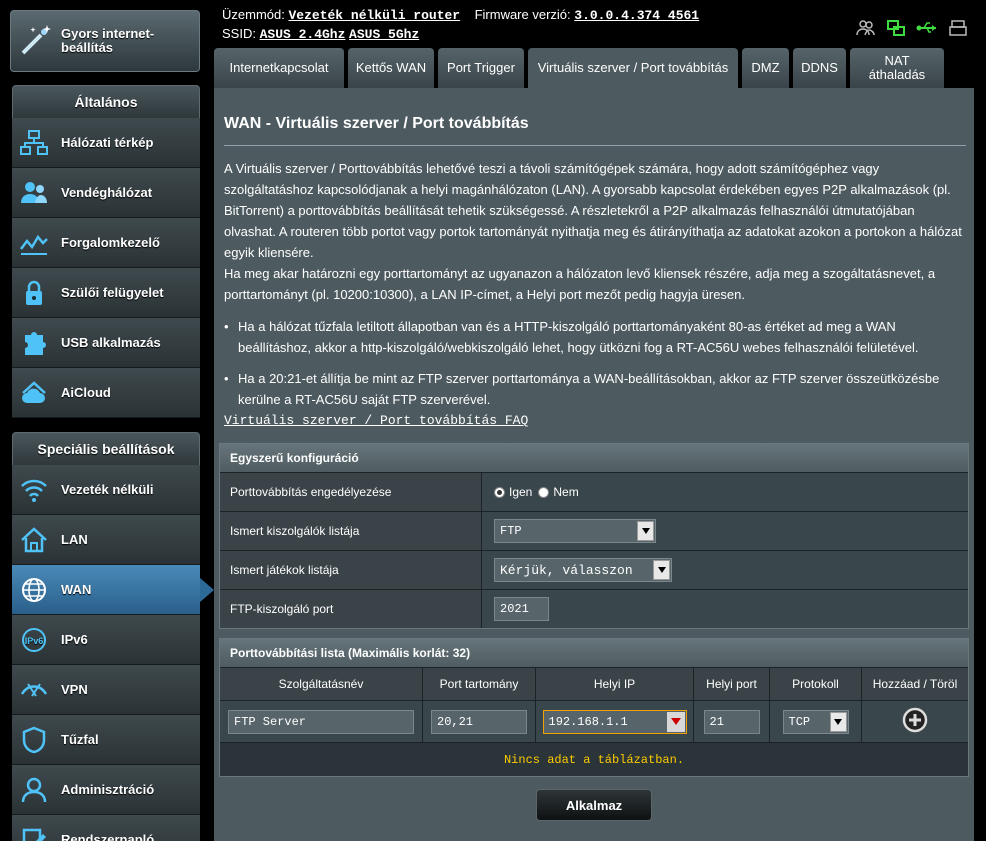  Describe the element at coordinates (594, 608) in the screenshot. I see `ftp-port-row: FTP-kiszolgáló port 2021` at that location.